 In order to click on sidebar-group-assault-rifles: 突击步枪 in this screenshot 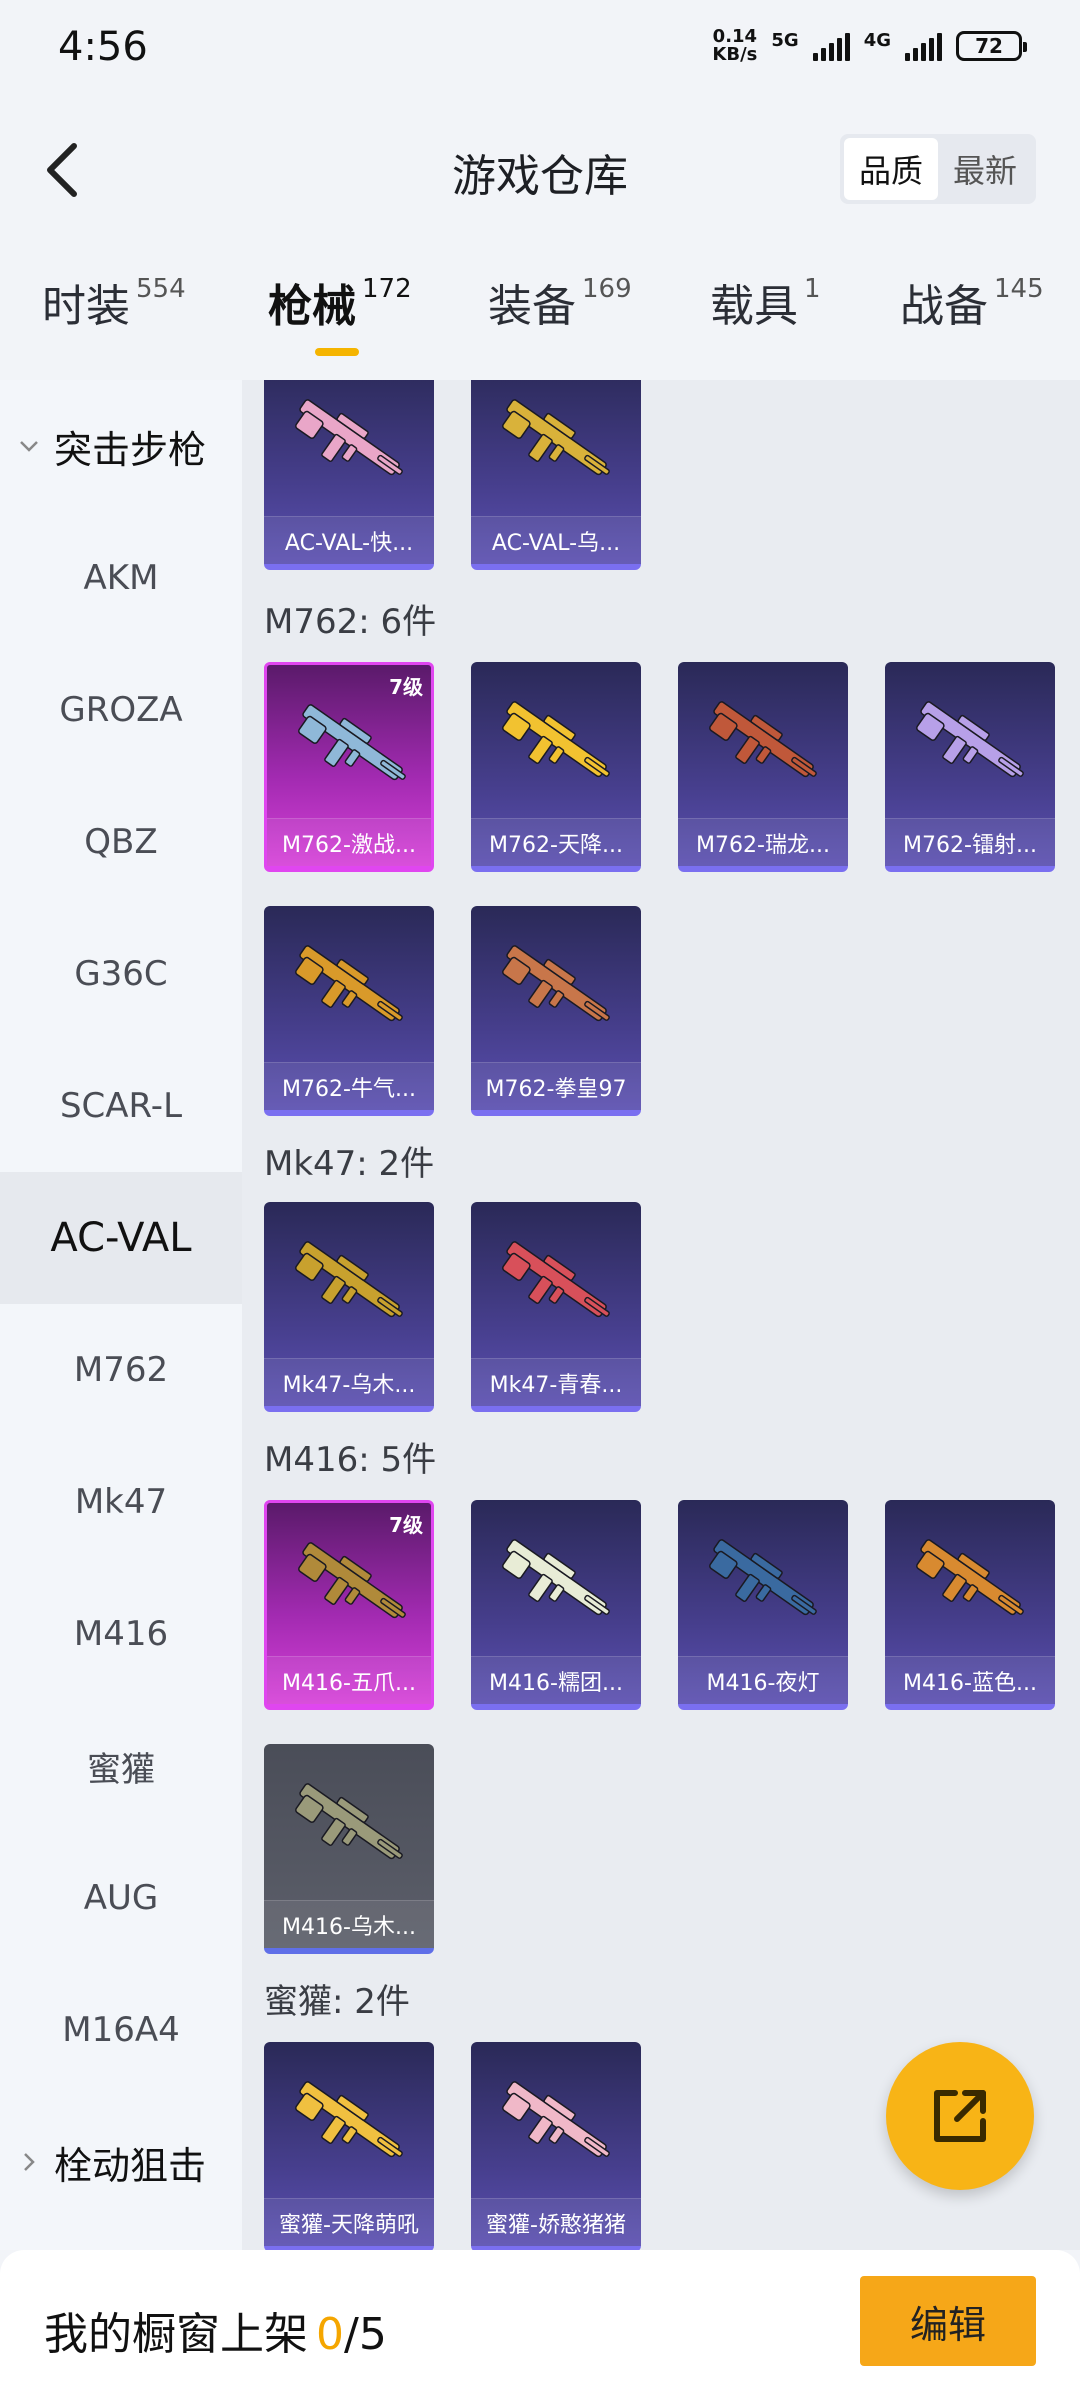, I will do `click(121, 446)`.